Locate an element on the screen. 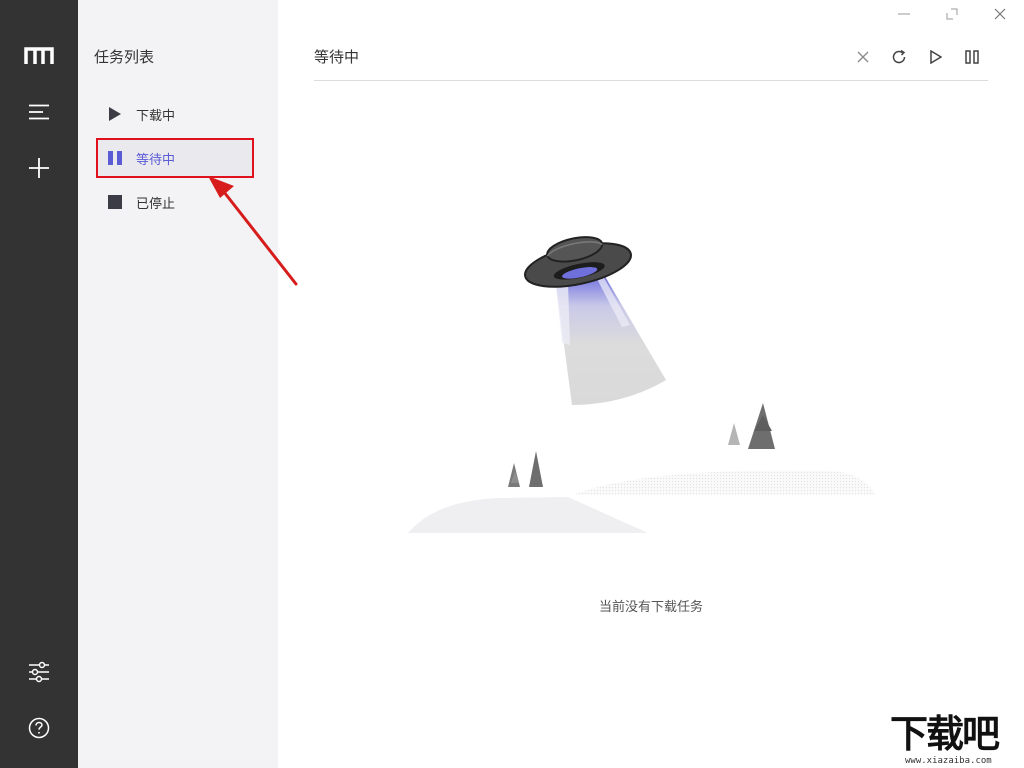 The image size is (1024, 768). maximize-icon is located at coordinates (952, 14).